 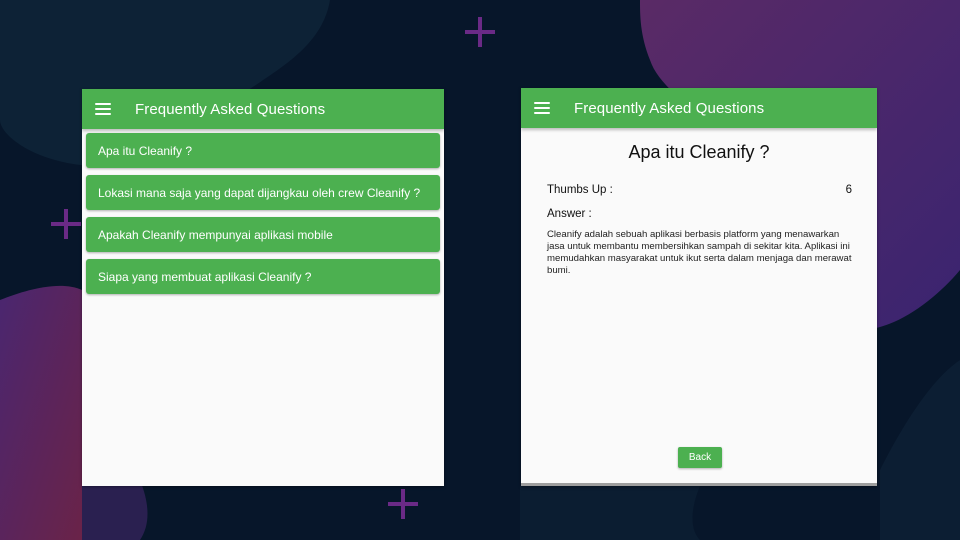 I want to click on thumbs-up-count: 6, so click(x=848, y=190).